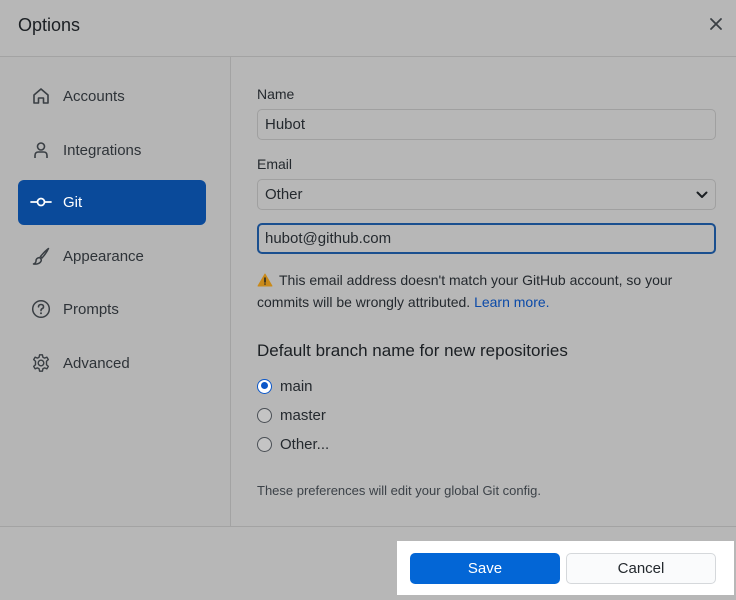 The image size is (736, 600). Describe the element at coordinates (296, 386) in the screenshot. I see `radio-label: main` at that location.